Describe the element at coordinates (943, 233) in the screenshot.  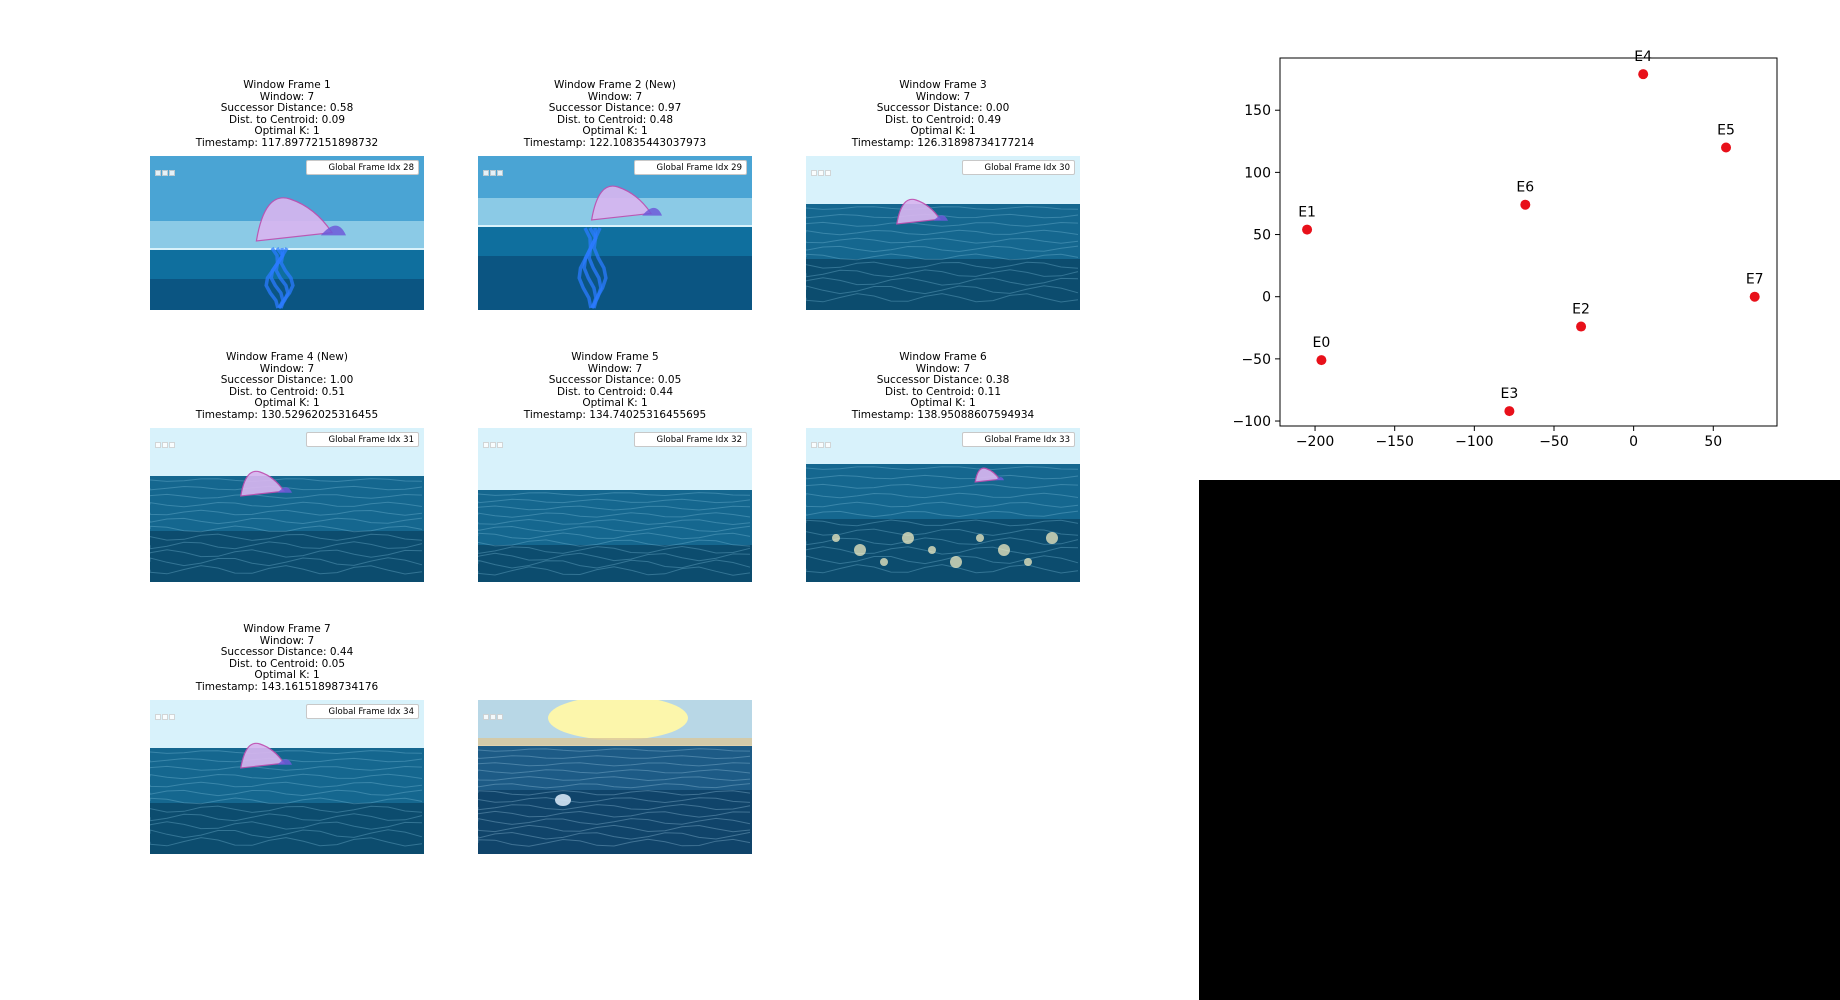
I see `frame-thumbnail: Global Frame Idx 30` at that location.